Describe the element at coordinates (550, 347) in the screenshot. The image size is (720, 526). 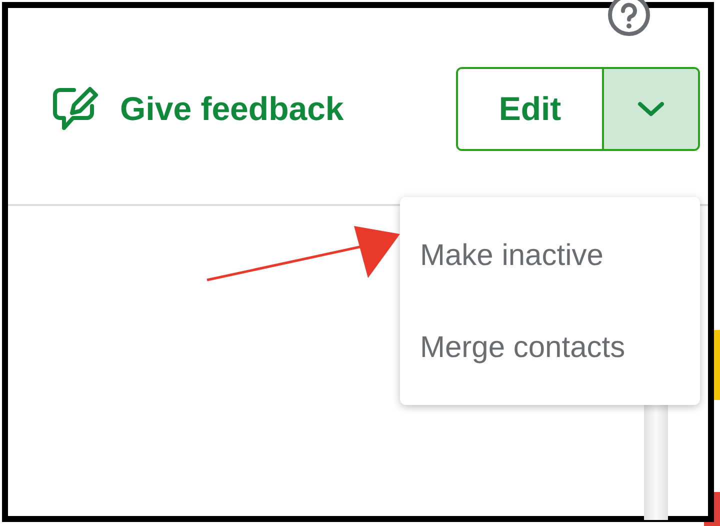
I see `menu-item: Merge contacts` at that location.